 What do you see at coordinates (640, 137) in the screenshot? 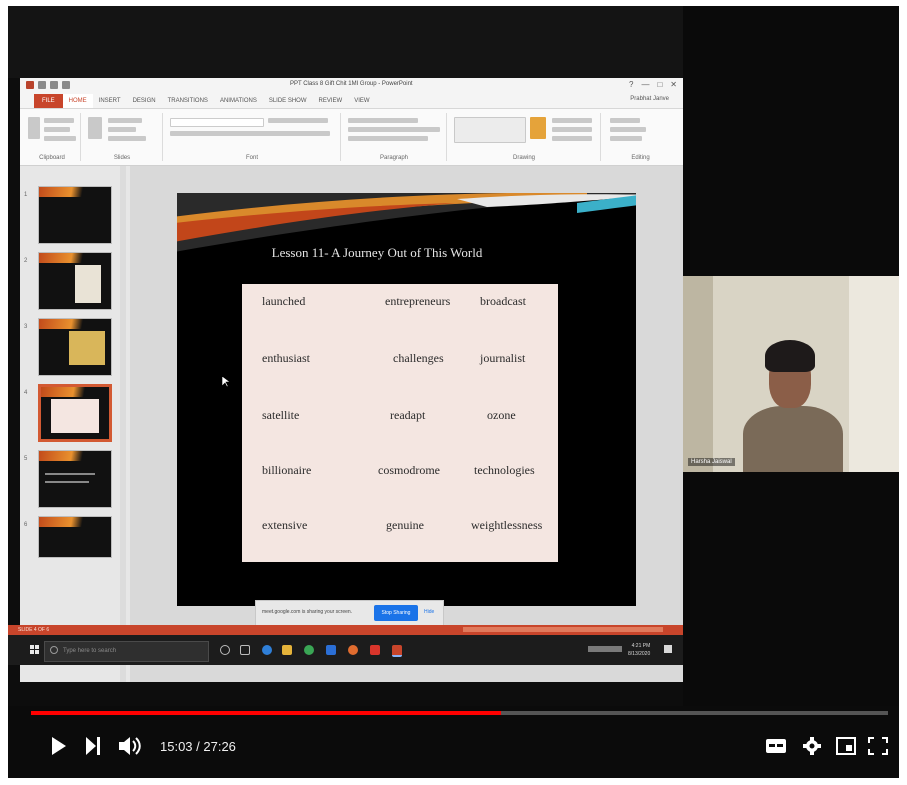
I see `ribbon-group-editing: Editing` at bounding box center [640, 137].